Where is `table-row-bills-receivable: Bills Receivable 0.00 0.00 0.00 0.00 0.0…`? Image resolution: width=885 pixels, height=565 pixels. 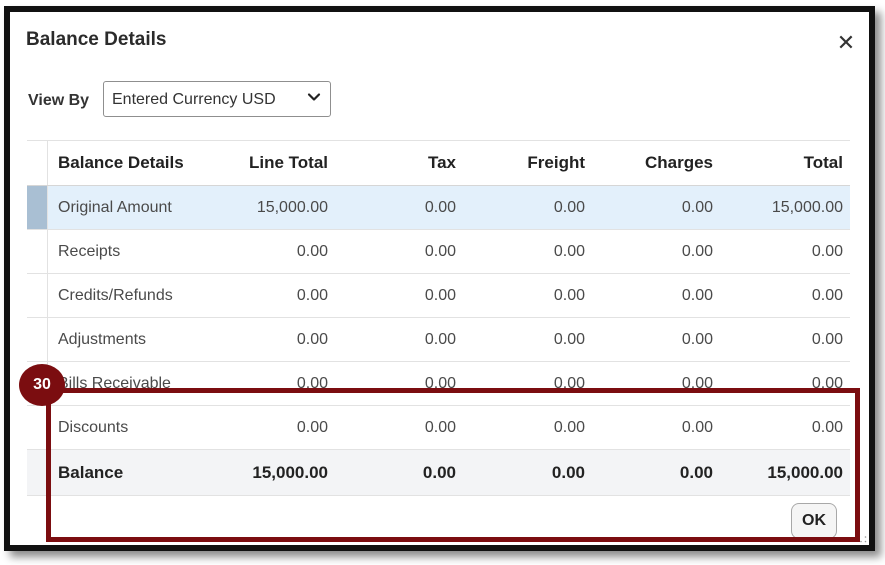 table-row-bills-receivable: Bills Receivable 0.00 0.00 0.00 0.00 0.0… is located at coordinates (438, 384).